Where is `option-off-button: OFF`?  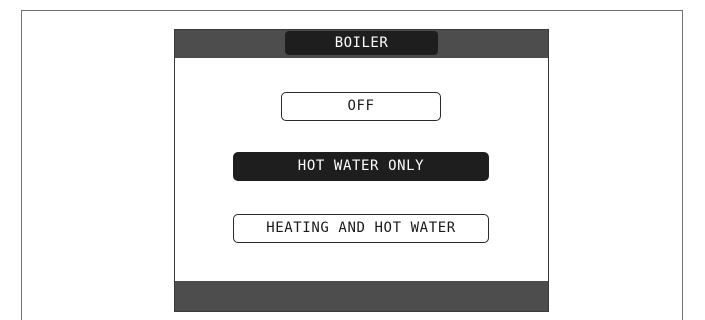
option-off-button: OFF is located at coordinates (361, 106).